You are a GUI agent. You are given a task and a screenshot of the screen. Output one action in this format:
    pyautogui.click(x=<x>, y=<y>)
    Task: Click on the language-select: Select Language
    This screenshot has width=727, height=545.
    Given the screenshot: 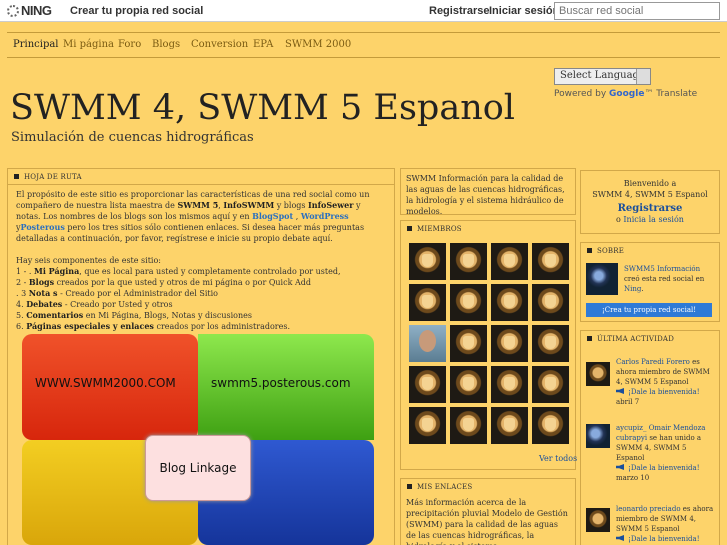 What is the action you would take?
    pyautogui.click(x=602, y=76)
    